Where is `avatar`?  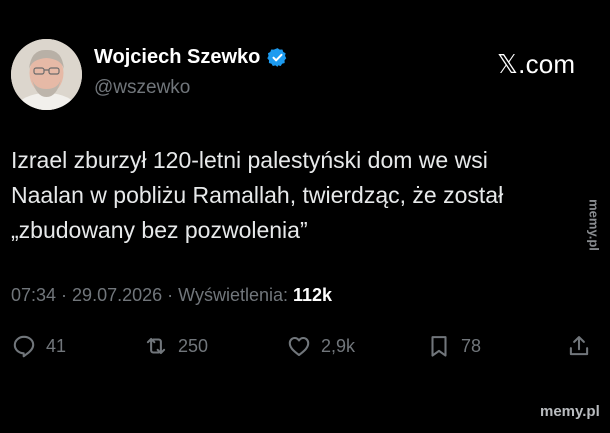
avatar is located at coordinates (46, 74).